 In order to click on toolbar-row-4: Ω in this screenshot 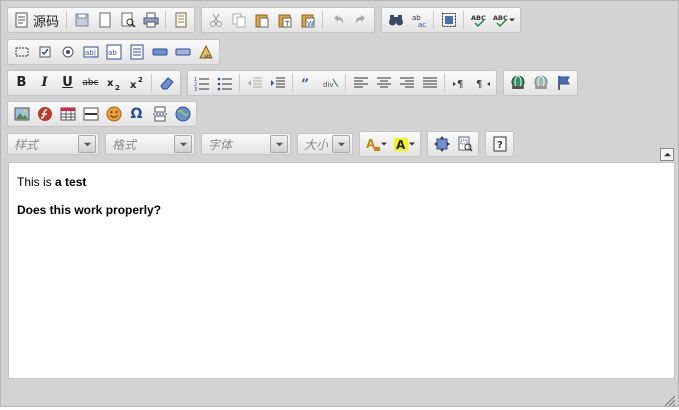, I will do `click(105, 114)`.